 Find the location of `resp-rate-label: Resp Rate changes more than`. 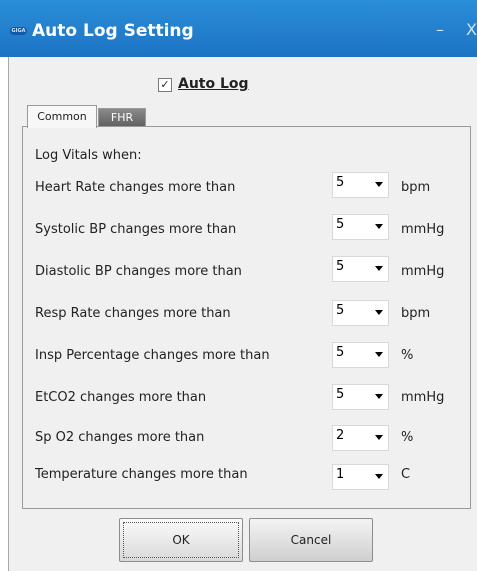

resp-rate-label: Resp Rate changes more than is located at coordinates (133, 313).